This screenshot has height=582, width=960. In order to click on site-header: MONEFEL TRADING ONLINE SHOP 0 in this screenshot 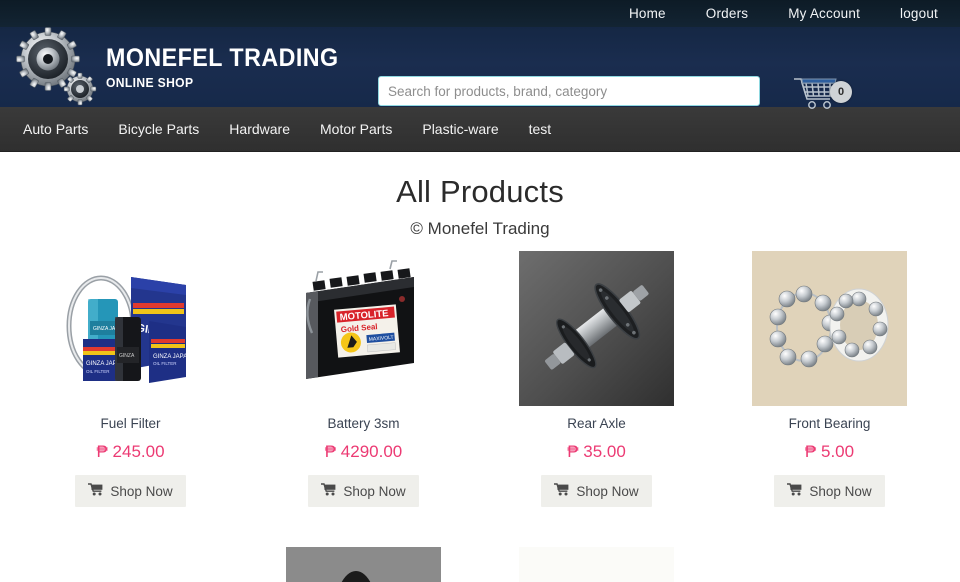, I will do `click(480, 68)`.